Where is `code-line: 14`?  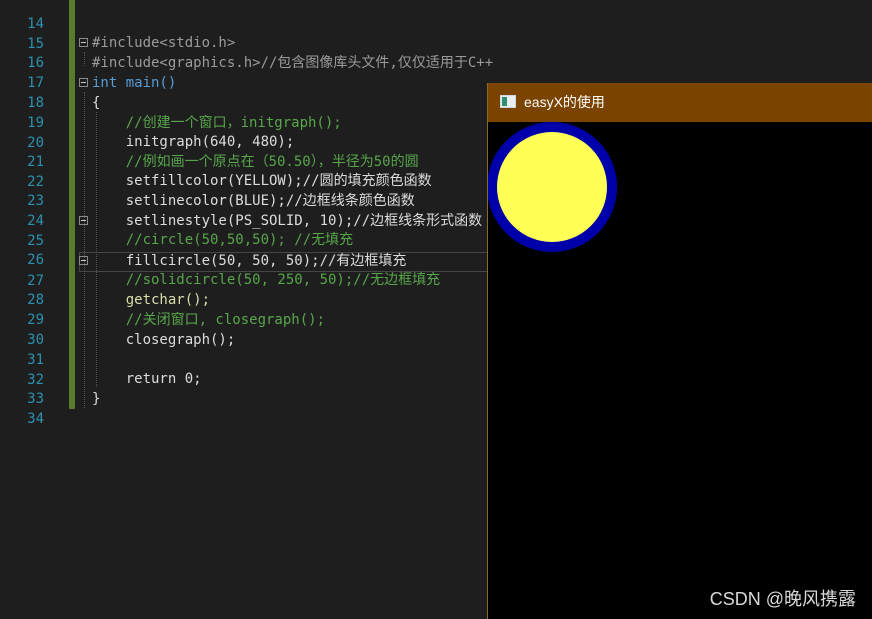 code-line: 14 is located at coordinates (436, 16).